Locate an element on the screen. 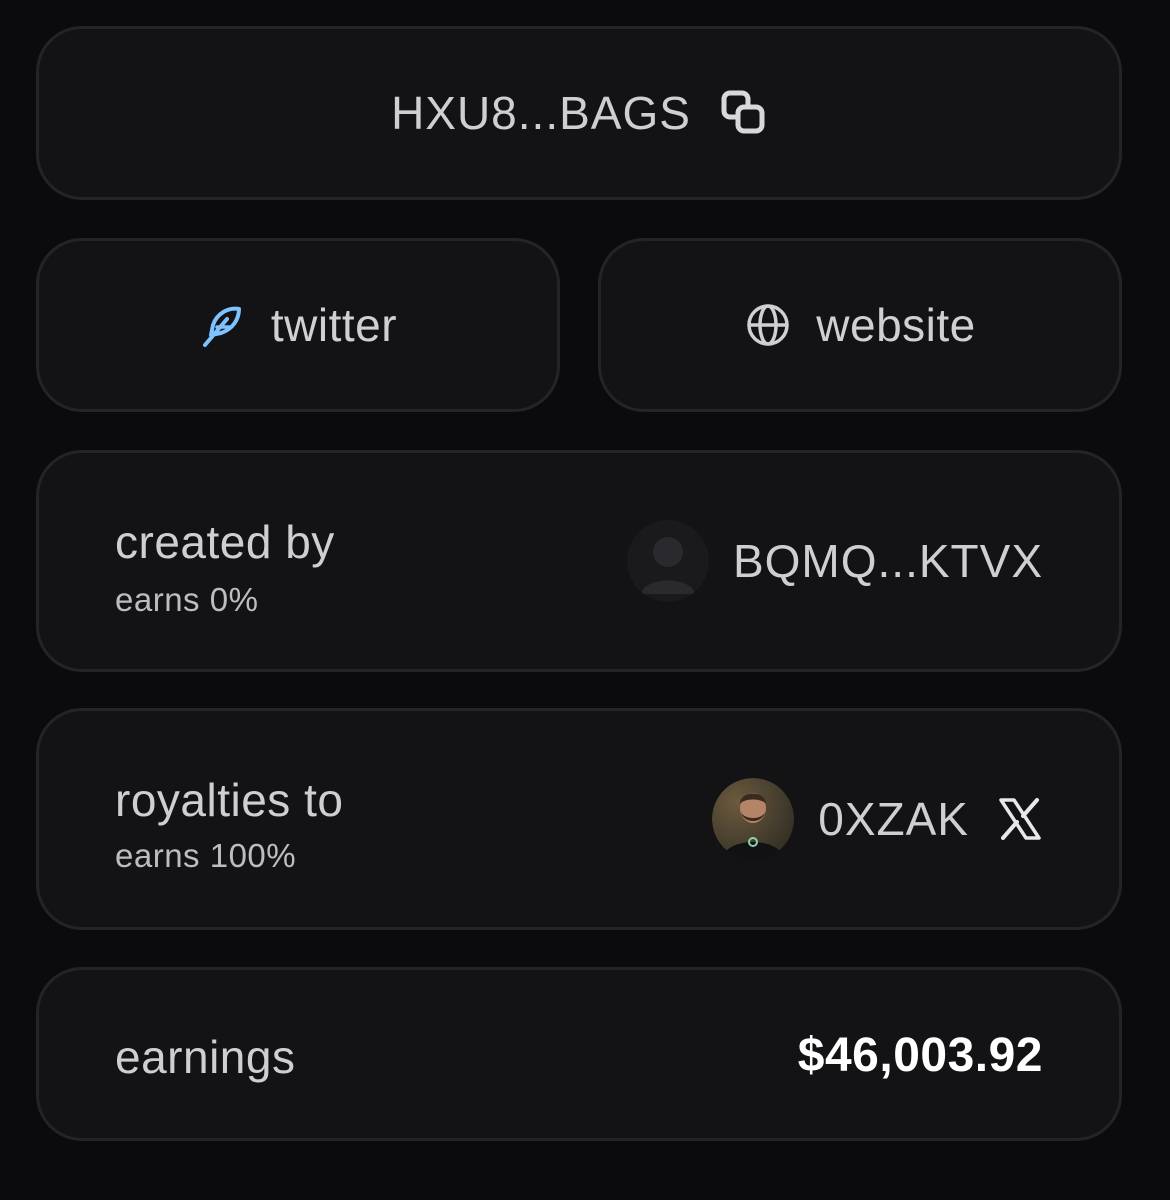 This screenshot has height=1200, width=1170. token-address: HXU8...BAGS is located at coordinates (541, 113).